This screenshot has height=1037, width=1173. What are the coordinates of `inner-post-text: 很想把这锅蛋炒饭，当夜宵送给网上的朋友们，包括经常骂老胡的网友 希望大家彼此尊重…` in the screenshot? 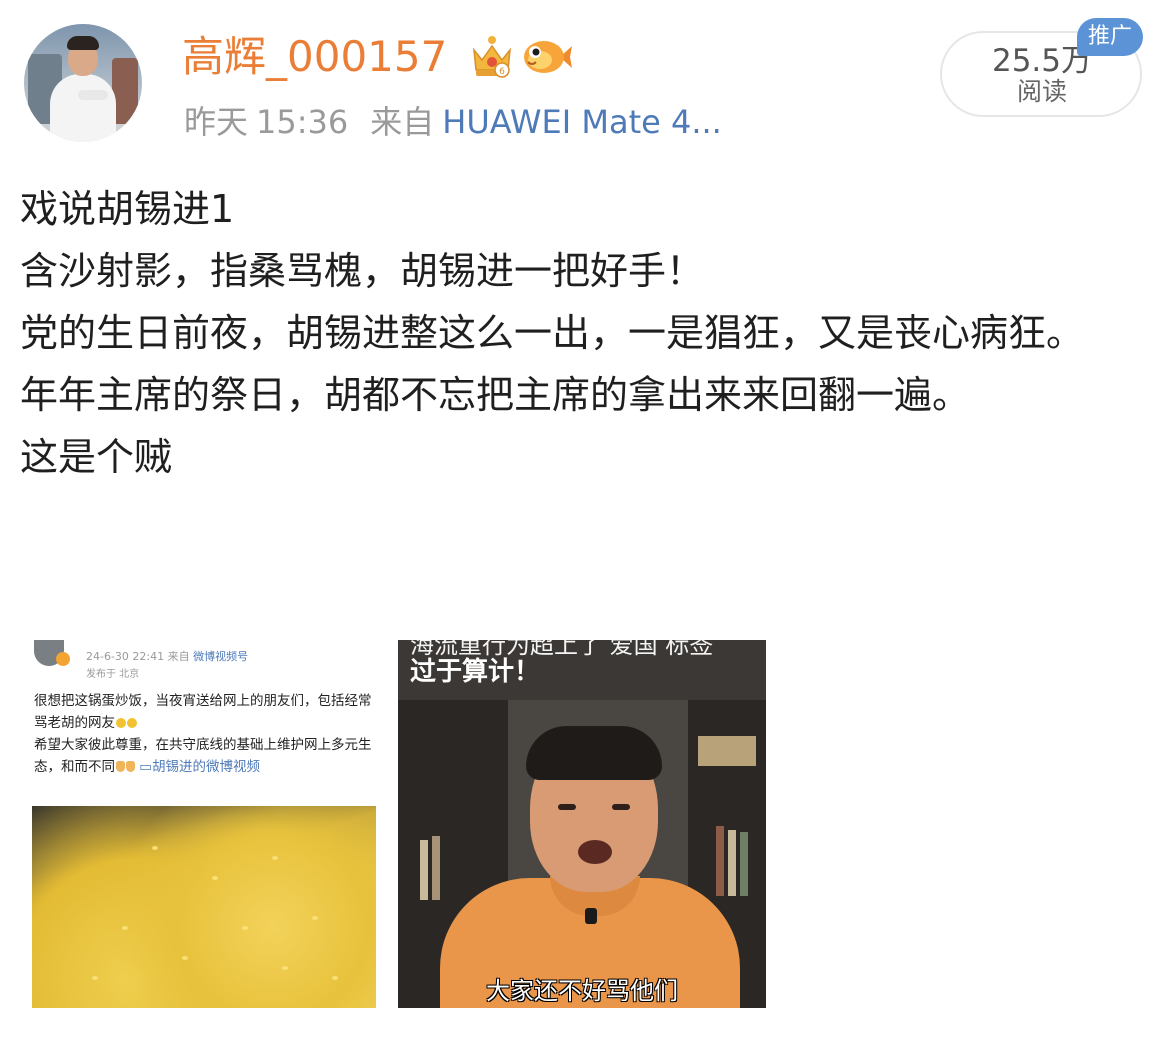 It's located at (204, 734).